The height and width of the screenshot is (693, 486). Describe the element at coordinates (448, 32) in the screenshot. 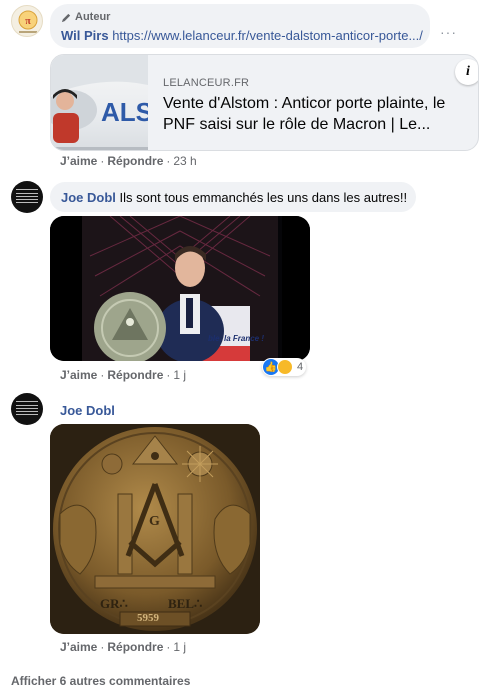

I see `more-options-icon: ···` at that location.